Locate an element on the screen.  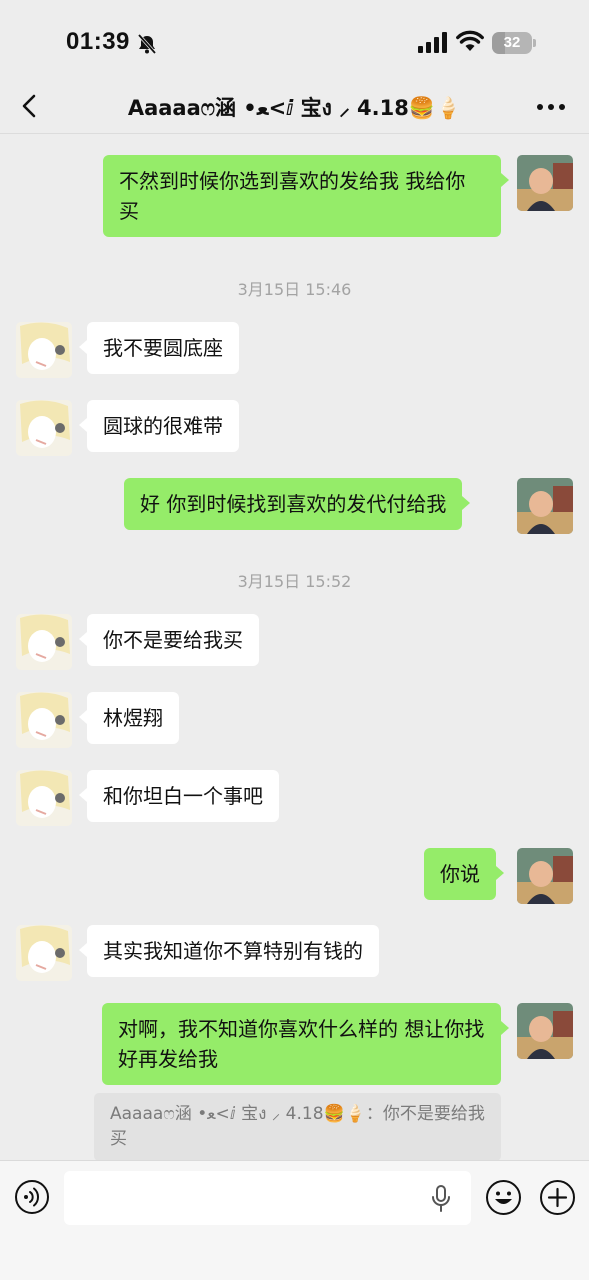
message-bubble-incoming: 林煜翔 is located at coordinates (129, 718).